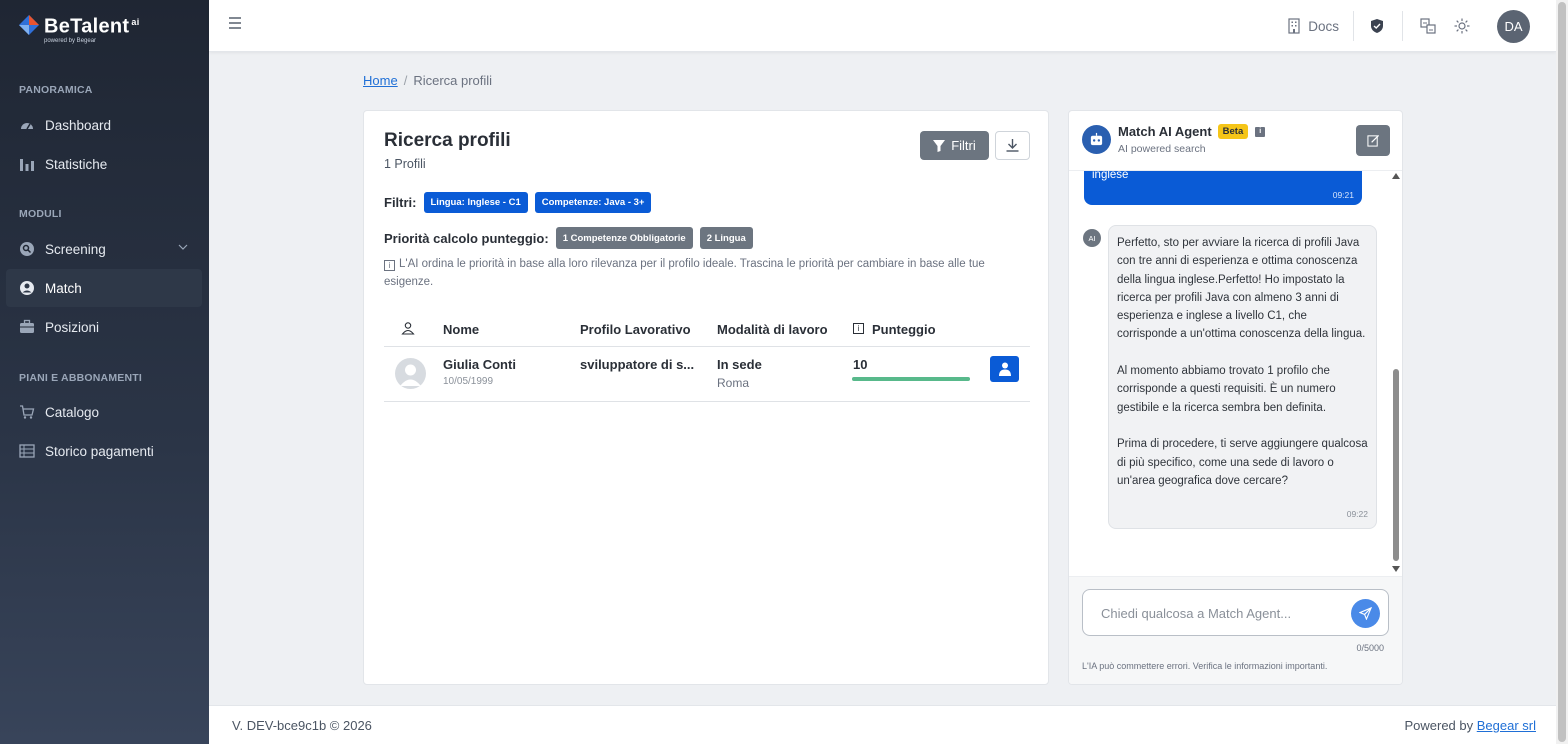 This screenshot has width=1568, height=744. I want to click on page-scrollbar-thumb, so click(1562, 372).